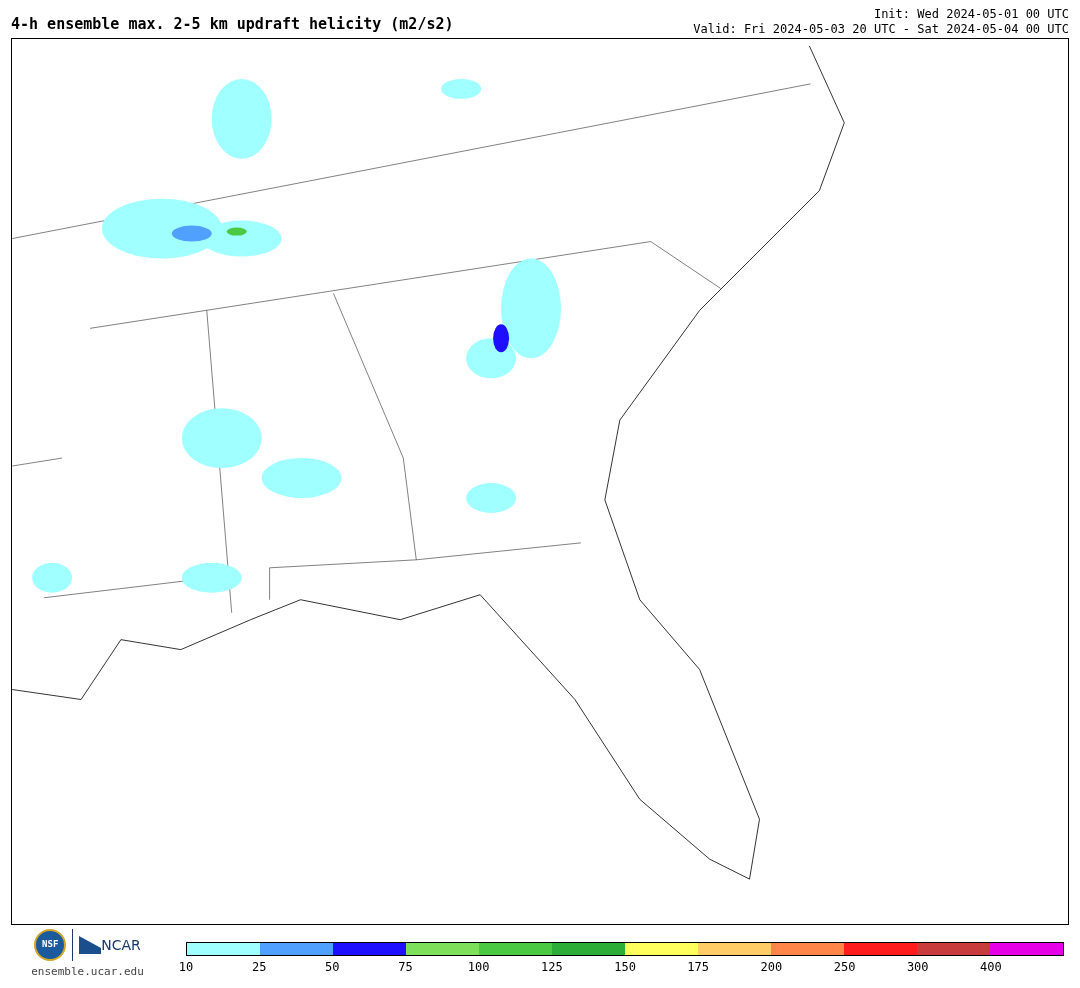 The image size is (1080, 988). What do you see at coordinates (478, 967) in the screenshot?
I see `scale-tick-label: 100` at bounding box center [478, 967].